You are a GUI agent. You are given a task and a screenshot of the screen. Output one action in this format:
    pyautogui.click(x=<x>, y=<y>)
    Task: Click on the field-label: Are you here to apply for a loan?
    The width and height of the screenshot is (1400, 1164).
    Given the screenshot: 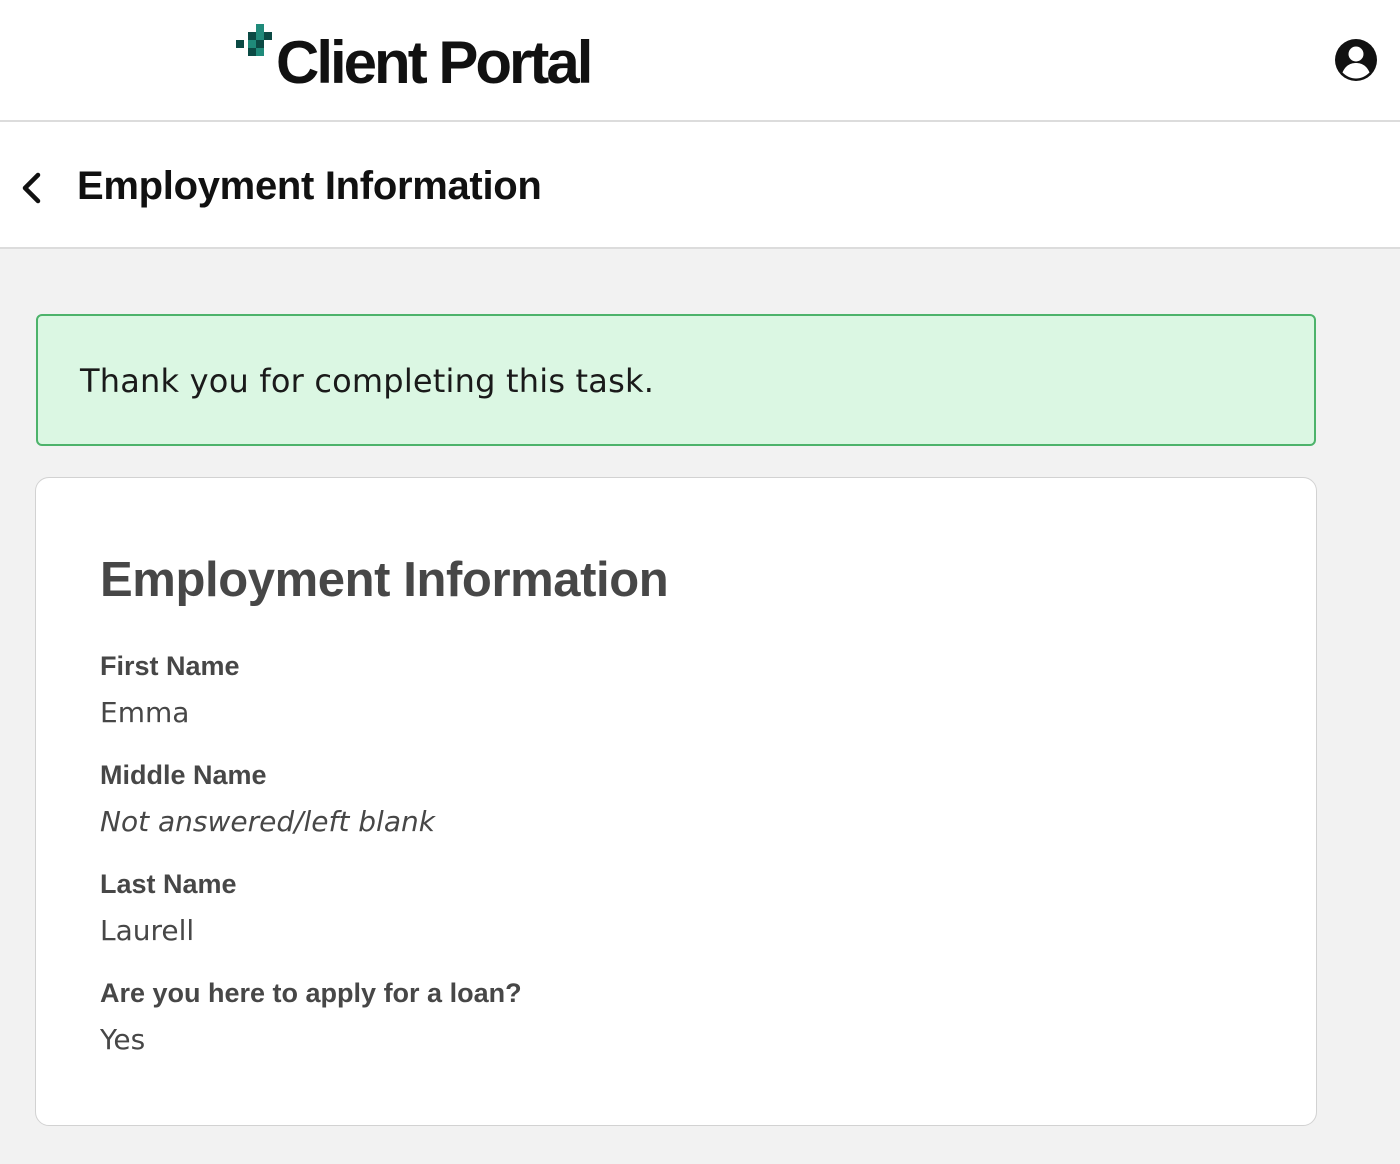 What is the action you would take?
    pyautogui.click(x=311, y=993)
    